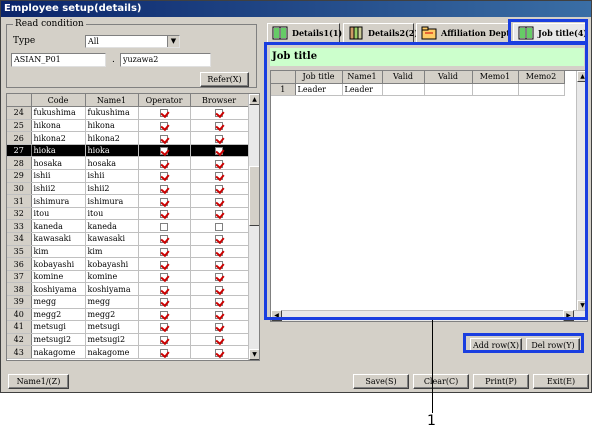  I want to click on code-cell: ishii, so click(58, 176).